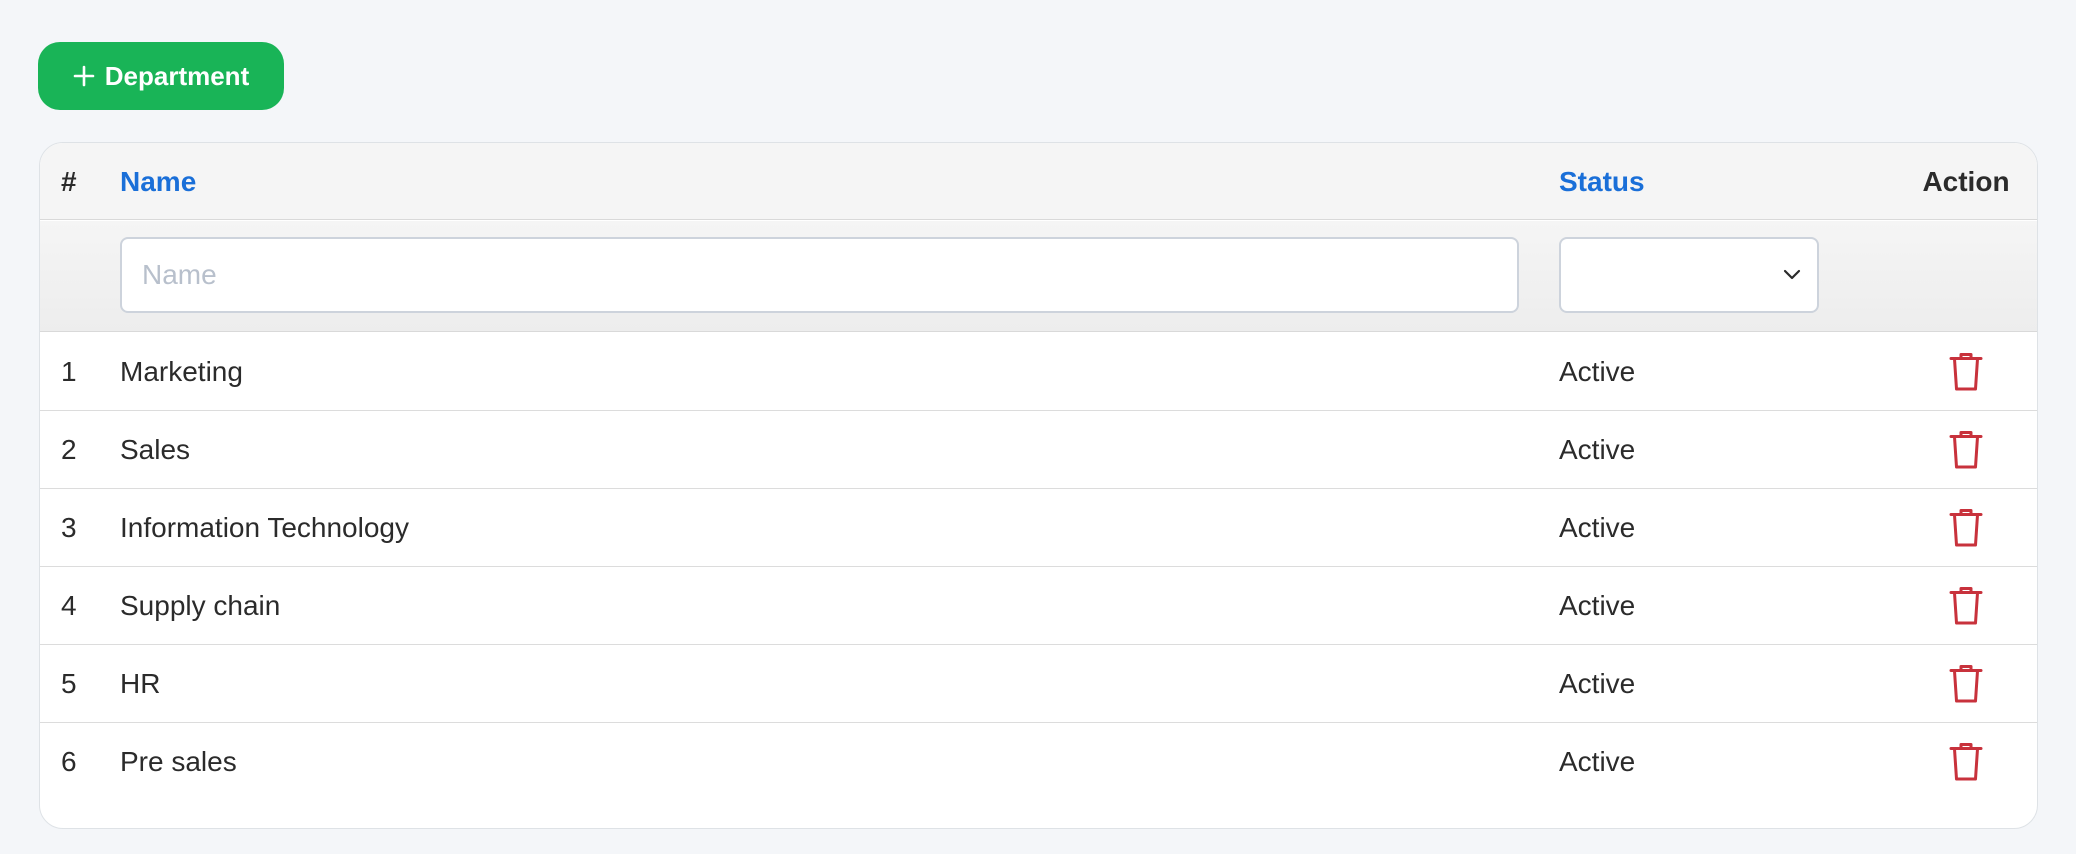  What do you see at coordinates (178, 761) in the screenshot?
I see `row-department-name: Pre sales` at bounding box center [178, 761].